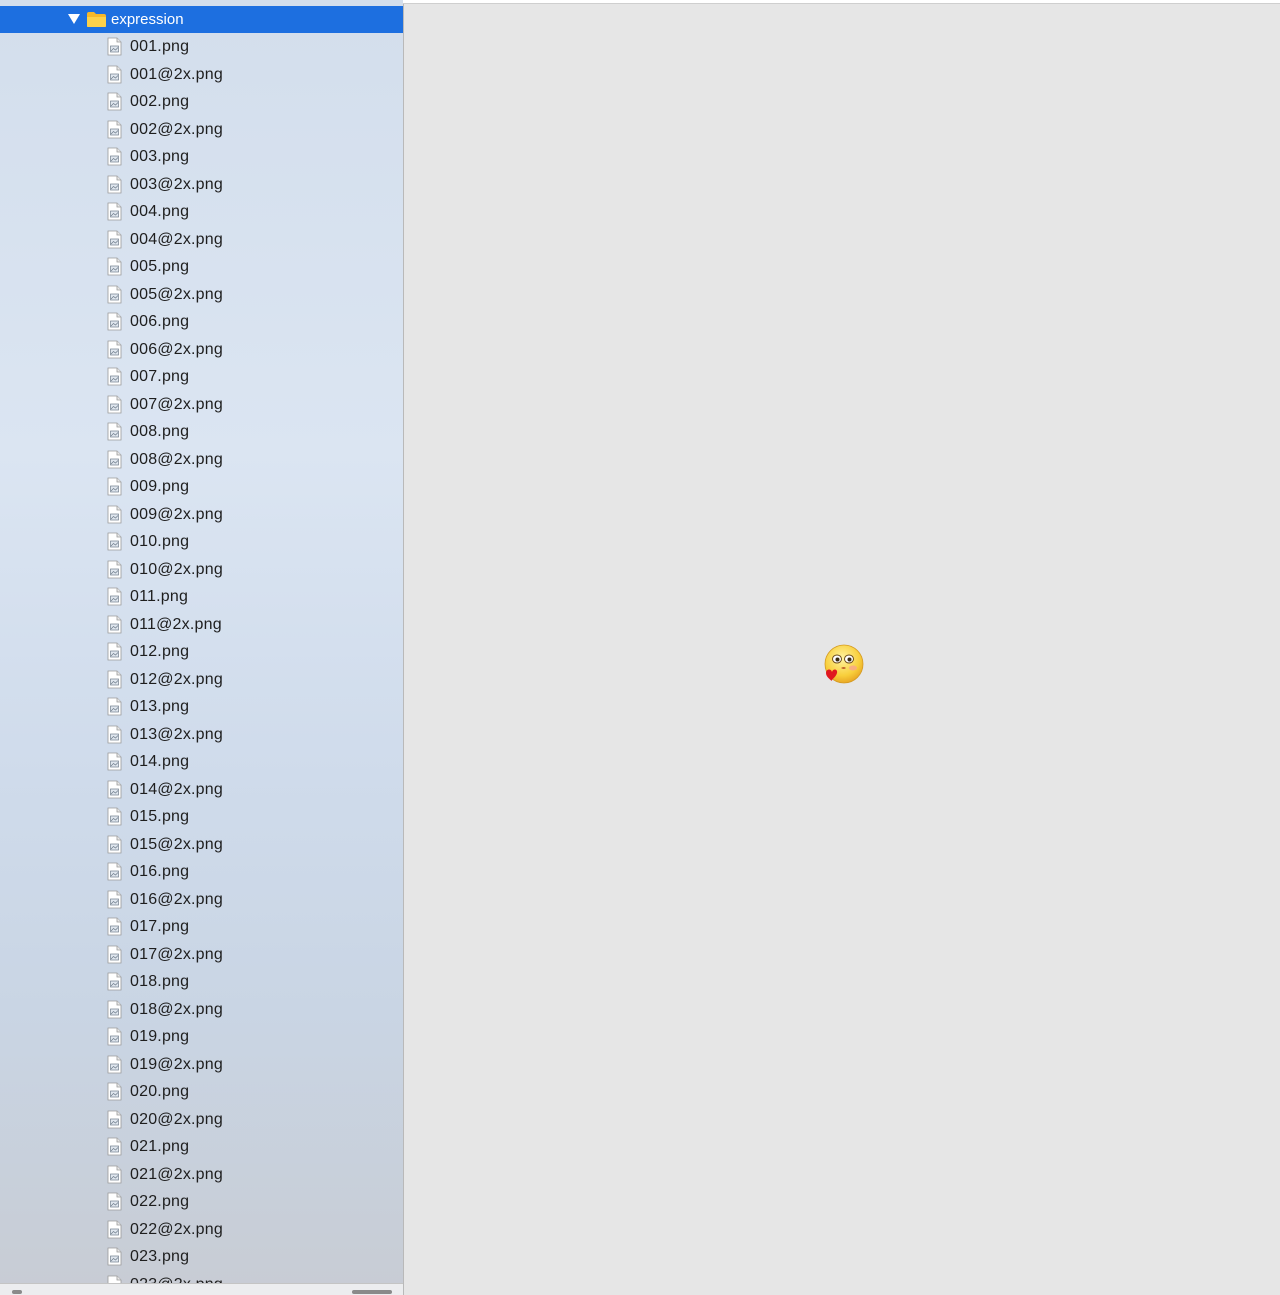 This screenshot has width=1280, height=1295. Describe the element at coordinates (176, 129) in the screenshot. I see `file-label: 002@2x.png` at that location.